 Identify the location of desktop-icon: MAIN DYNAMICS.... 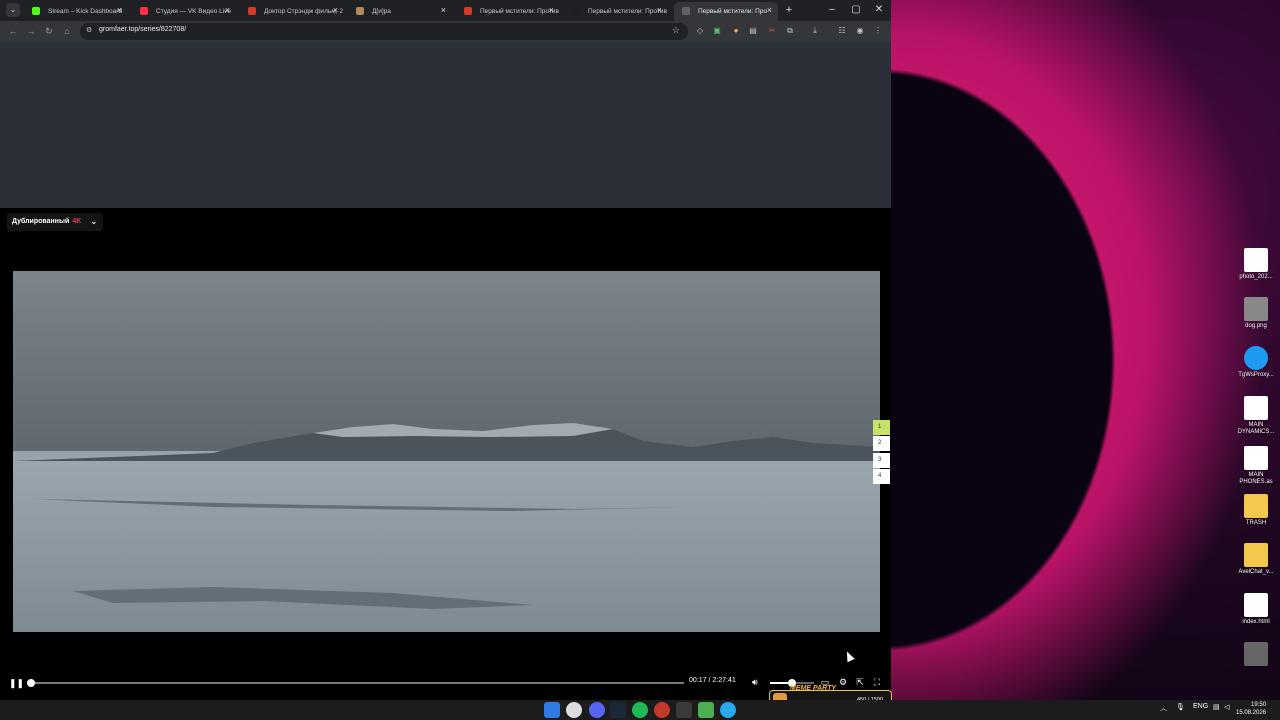
(1256, 416).